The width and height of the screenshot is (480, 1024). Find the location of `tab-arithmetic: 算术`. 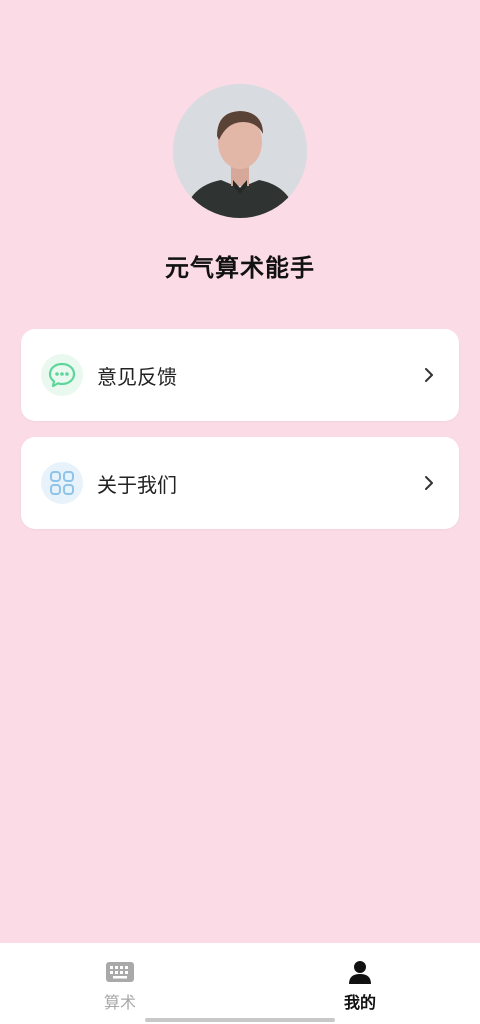

tab-arithmetic: 算术 is located at coordinates (120, 983).